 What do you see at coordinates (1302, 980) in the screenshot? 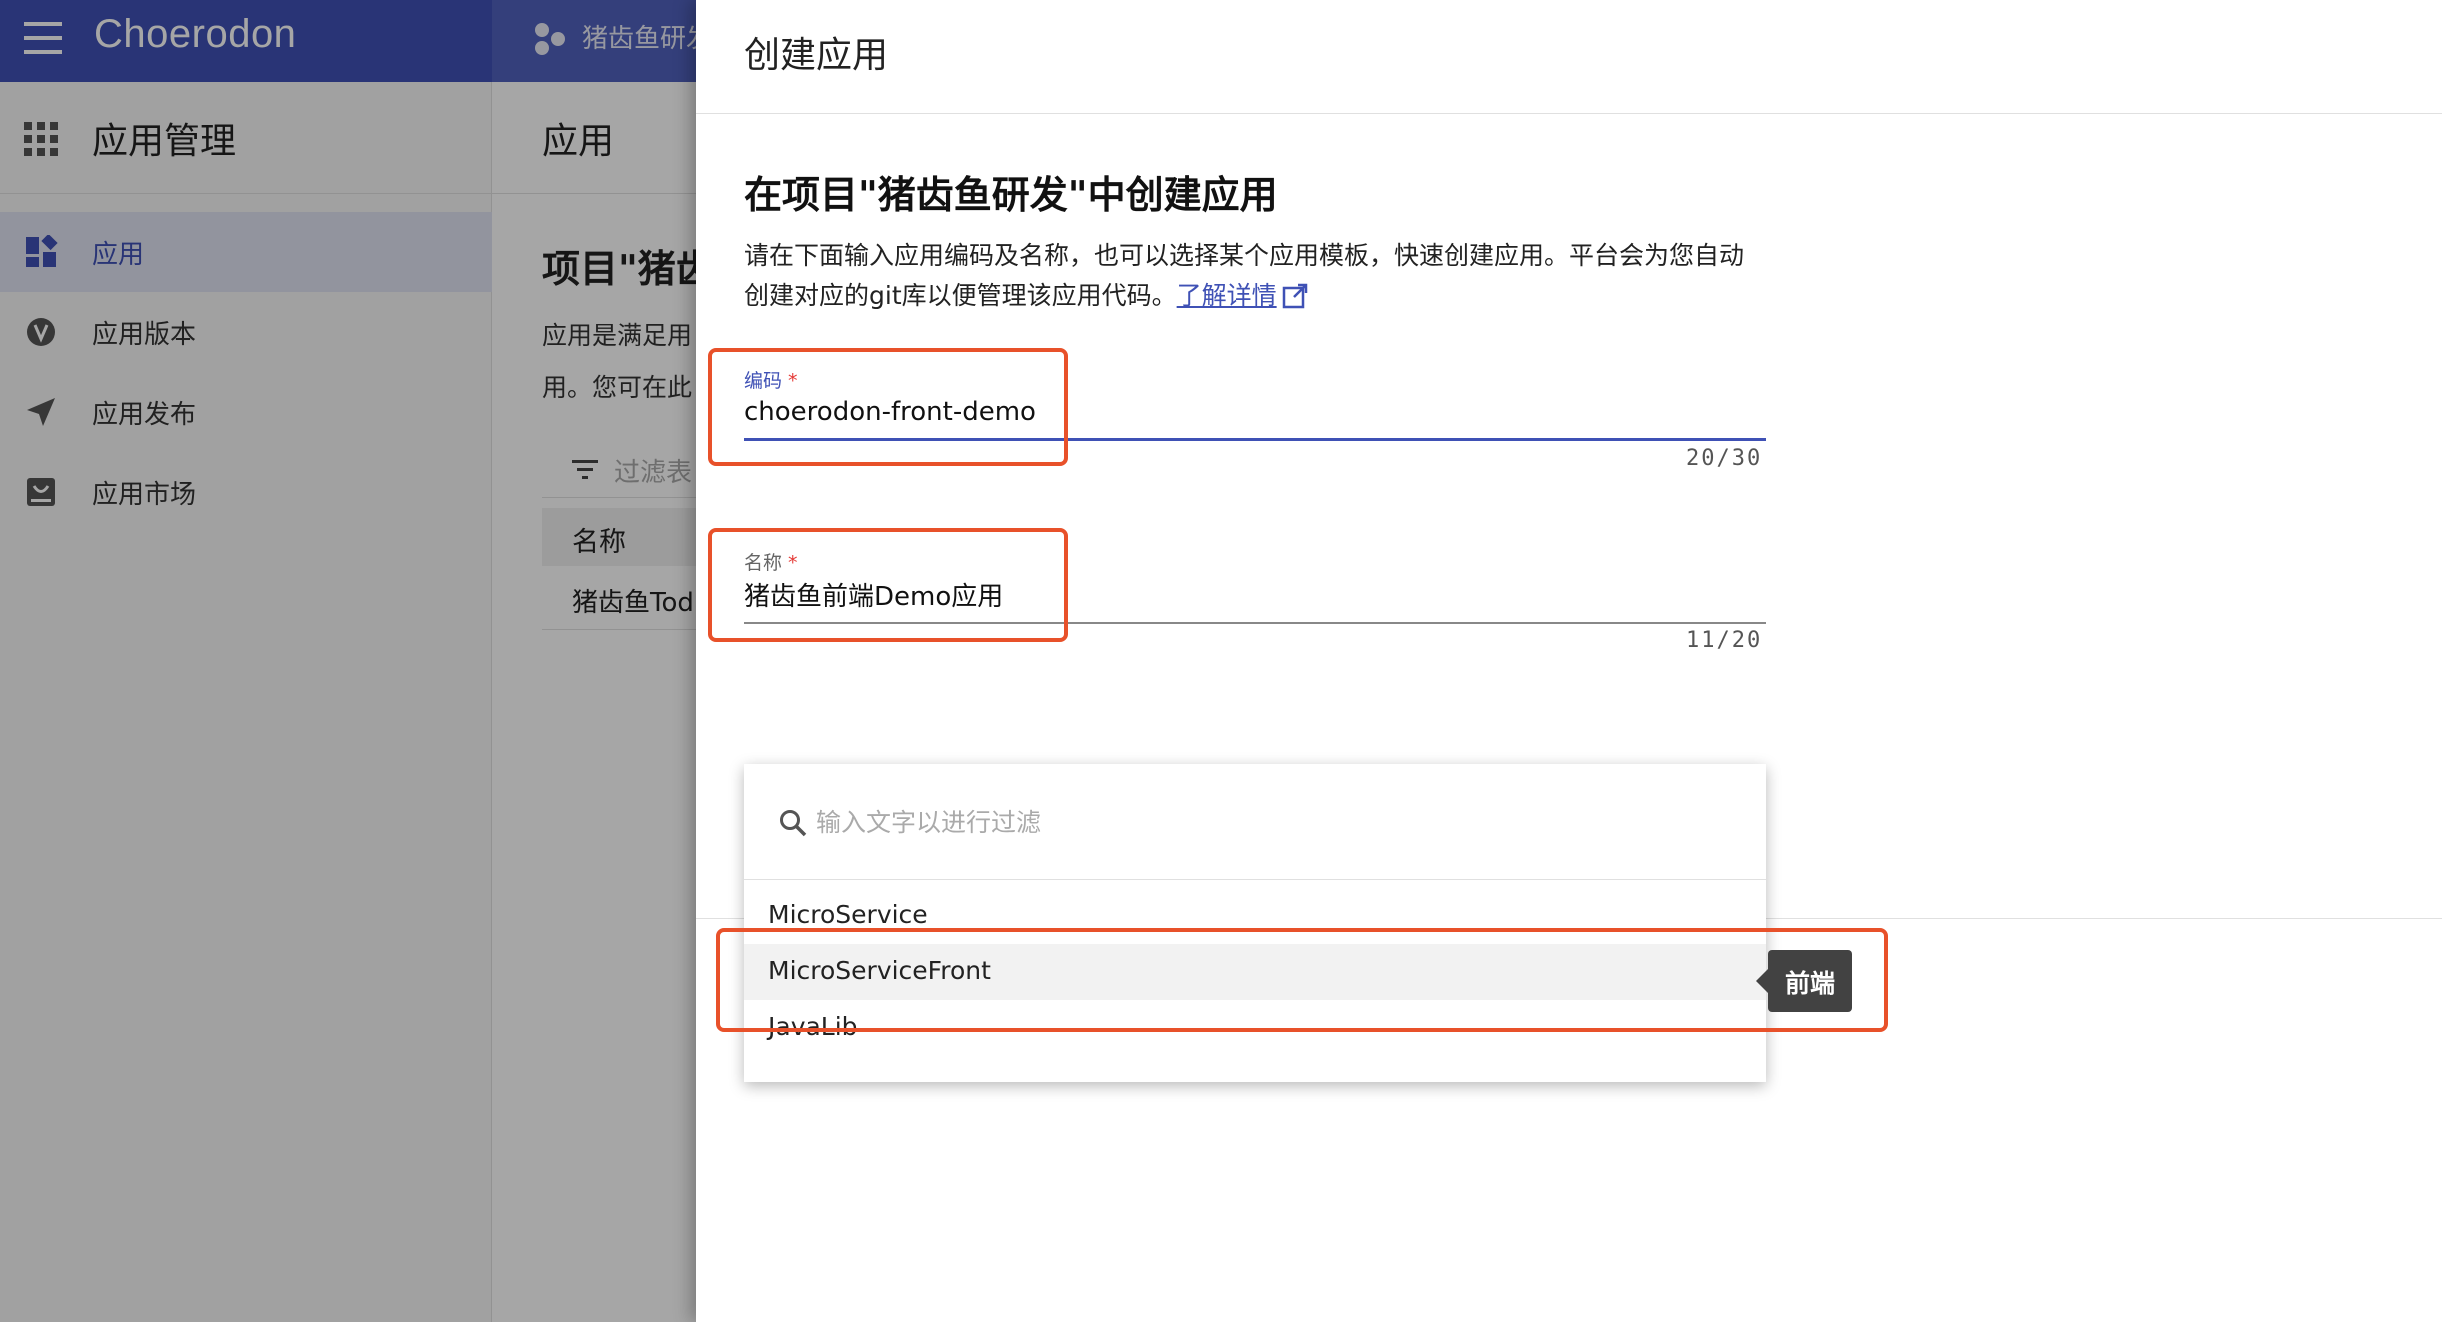
I see `option-highlight` at bounding box center [1302, 980].